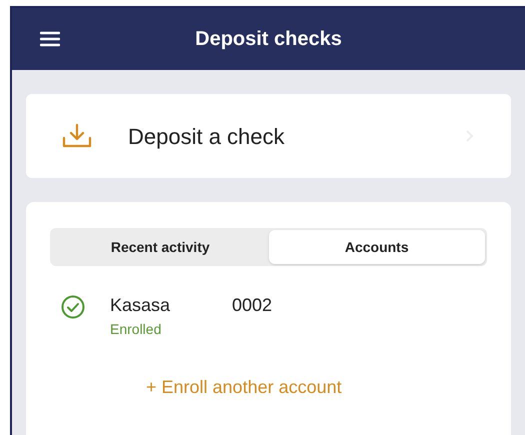 Image resolution: width=525 pixels, height=435 pixels. I want to click on account-name: Kasasa, so click(141, 305).